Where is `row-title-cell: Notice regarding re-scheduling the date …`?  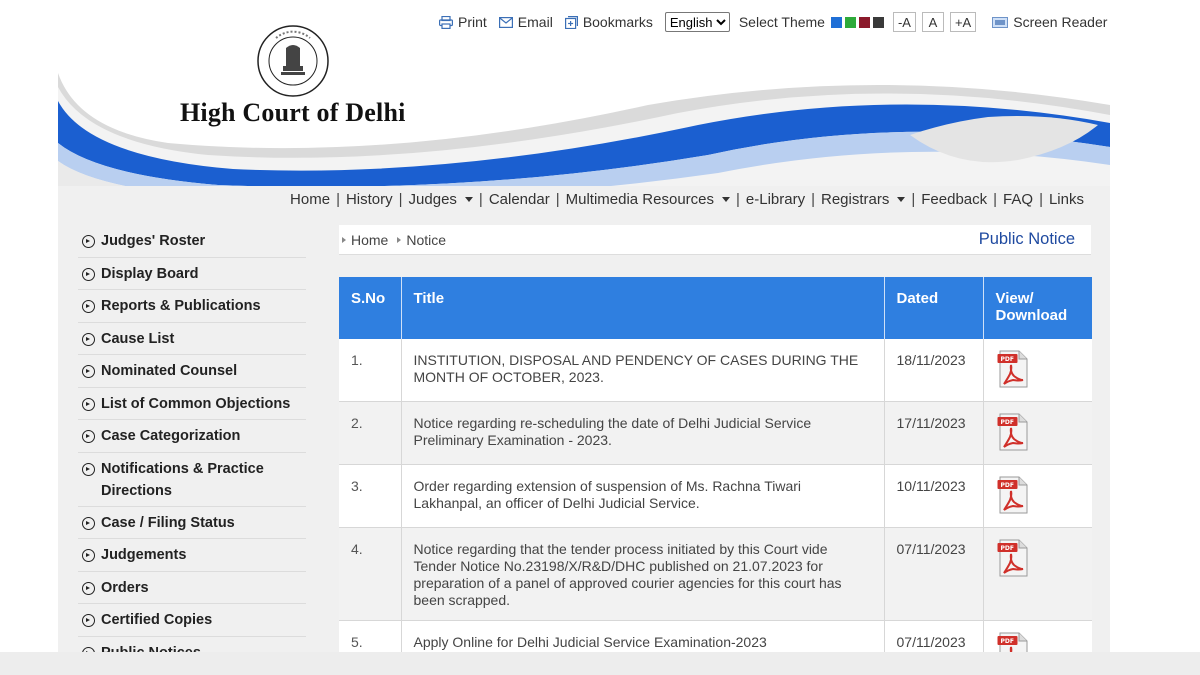
row-title-cell: Notice regarding re-scheduling the date … is located at coordinates (643, 433).